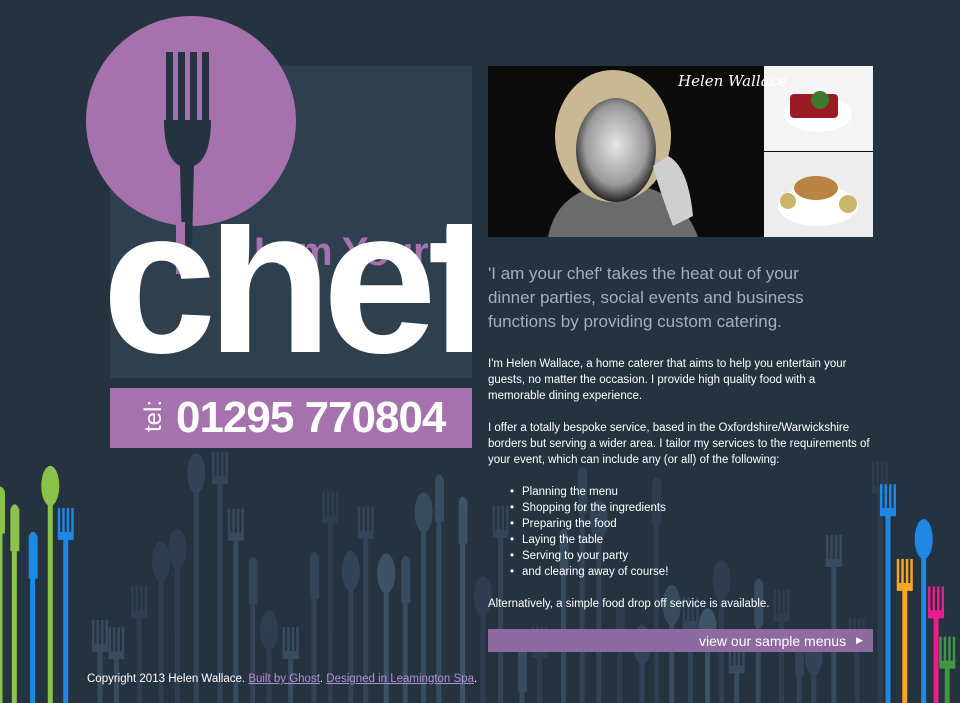 The width and height of the screenshot is (960, 703). What do you see at coordinates (693, 508) in the screenshot?
I see `list-item: Shopping for the ingredients` at bounding box center [693, 508].